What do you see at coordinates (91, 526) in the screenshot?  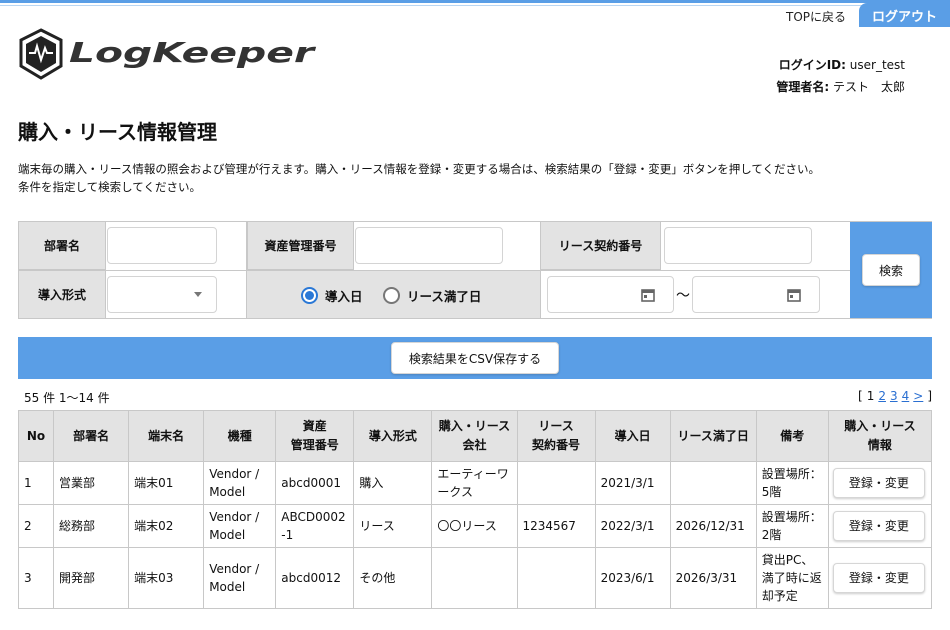 I see `cell-dept: 総務部` at bounding box center [91, 526].